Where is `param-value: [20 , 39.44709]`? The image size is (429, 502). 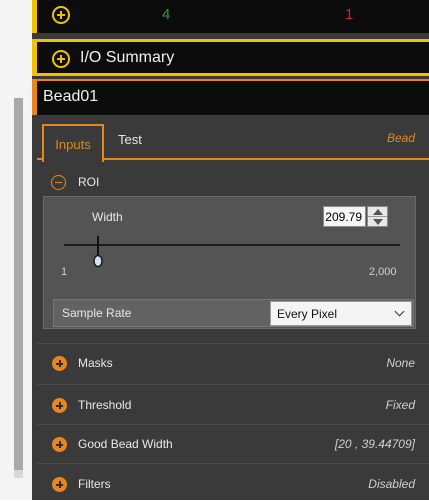
param-value: [20 , 39.44709] is located at coordinates (374, 444).